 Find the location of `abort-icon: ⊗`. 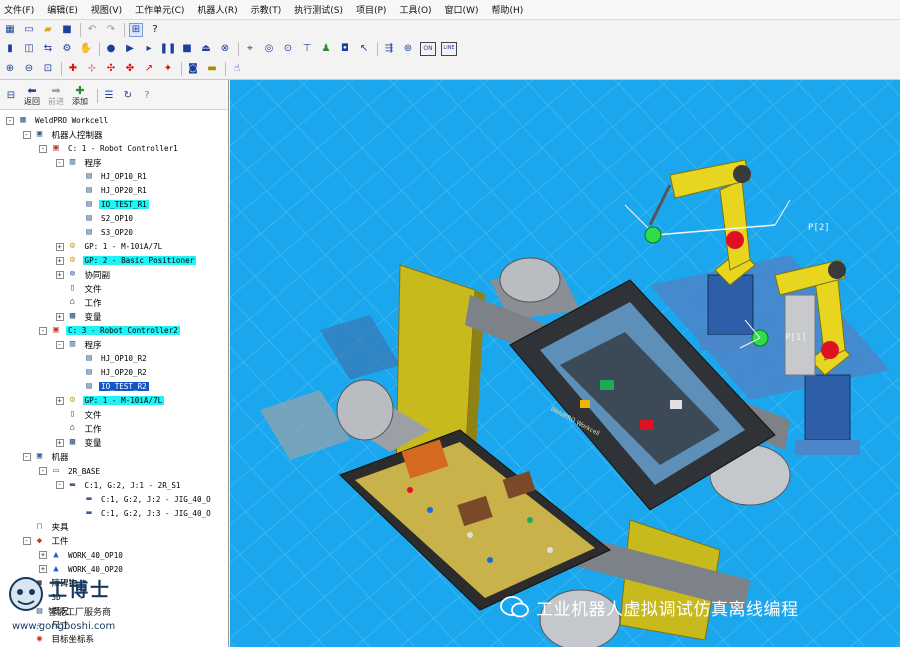

abort-icon: ⊗ is located at coordinates (225, 49).